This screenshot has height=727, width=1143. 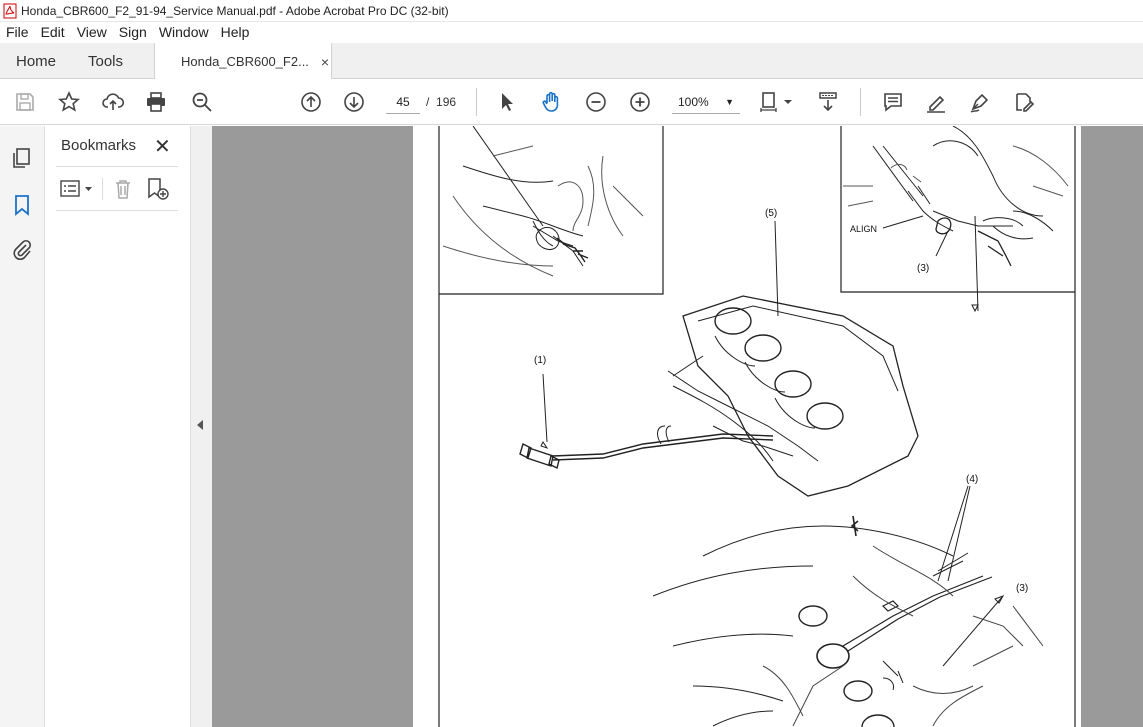 I want to click on bookmark-options-button, so click(x=77, y=189).